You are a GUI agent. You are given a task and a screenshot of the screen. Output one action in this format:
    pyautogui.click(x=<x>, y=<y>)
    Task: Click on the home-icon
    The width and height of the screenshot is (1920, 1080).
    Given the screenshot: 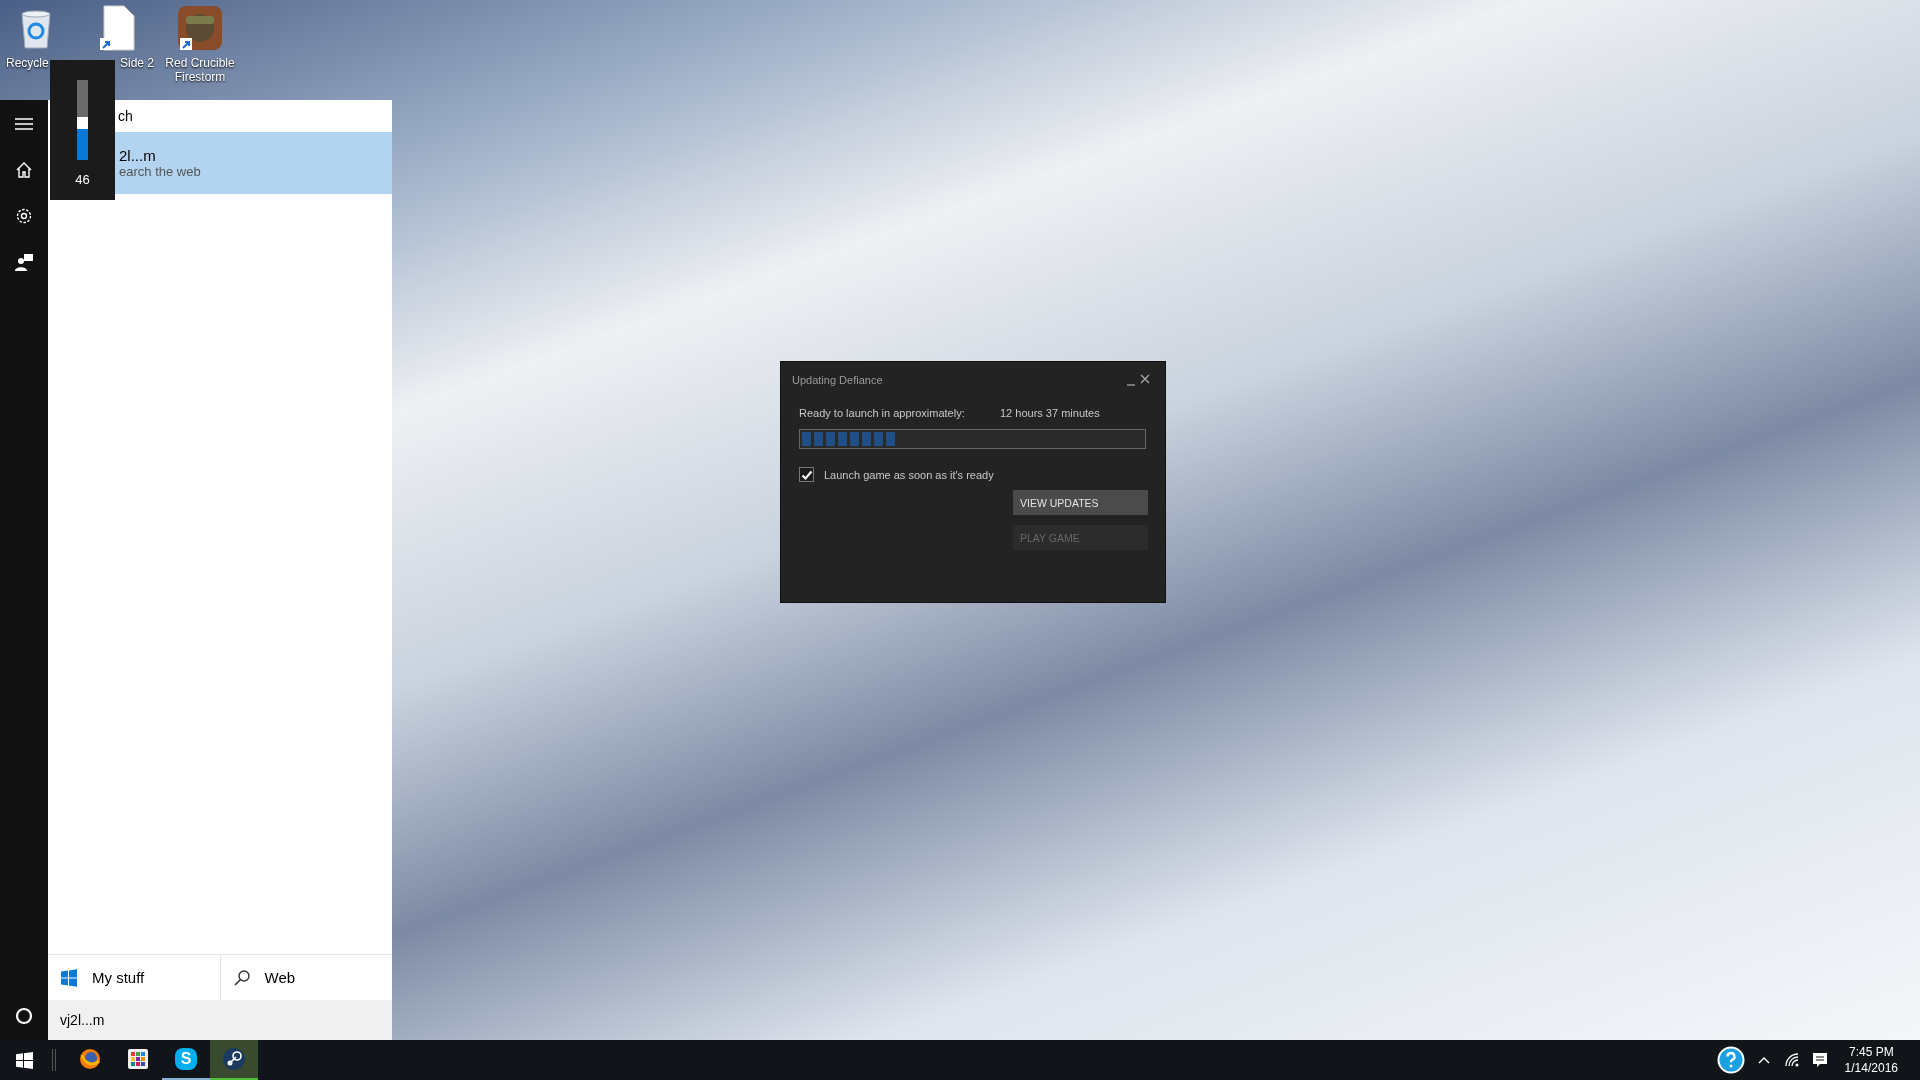 What is the action you would take?
    pyautogui.click(x=24, y=170)
    